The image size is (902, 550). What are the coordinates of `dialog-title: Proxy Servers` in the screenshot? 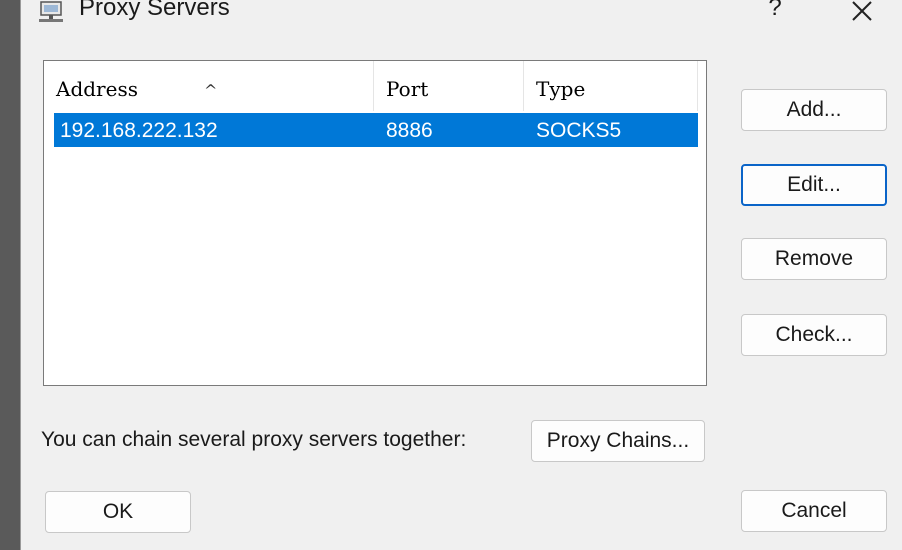 It's located at (154, 10).